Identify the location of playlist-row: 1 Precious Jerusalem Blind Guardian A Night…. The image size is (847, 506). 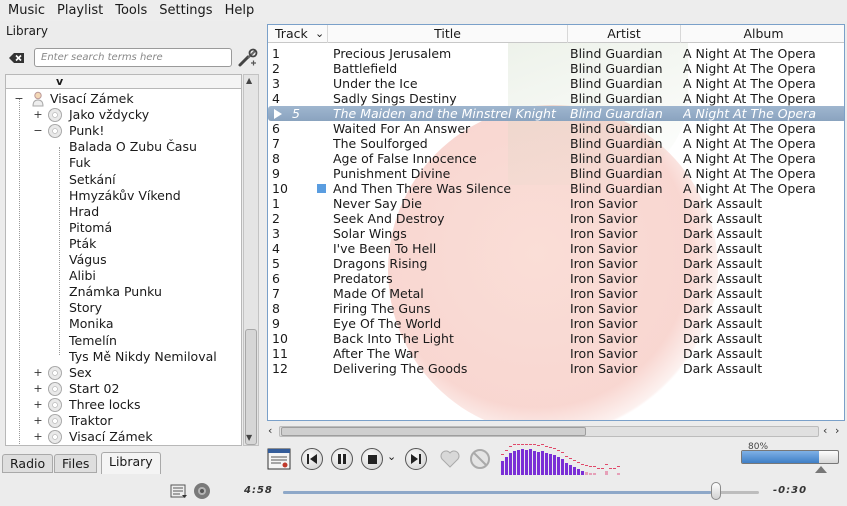
(556, 53).